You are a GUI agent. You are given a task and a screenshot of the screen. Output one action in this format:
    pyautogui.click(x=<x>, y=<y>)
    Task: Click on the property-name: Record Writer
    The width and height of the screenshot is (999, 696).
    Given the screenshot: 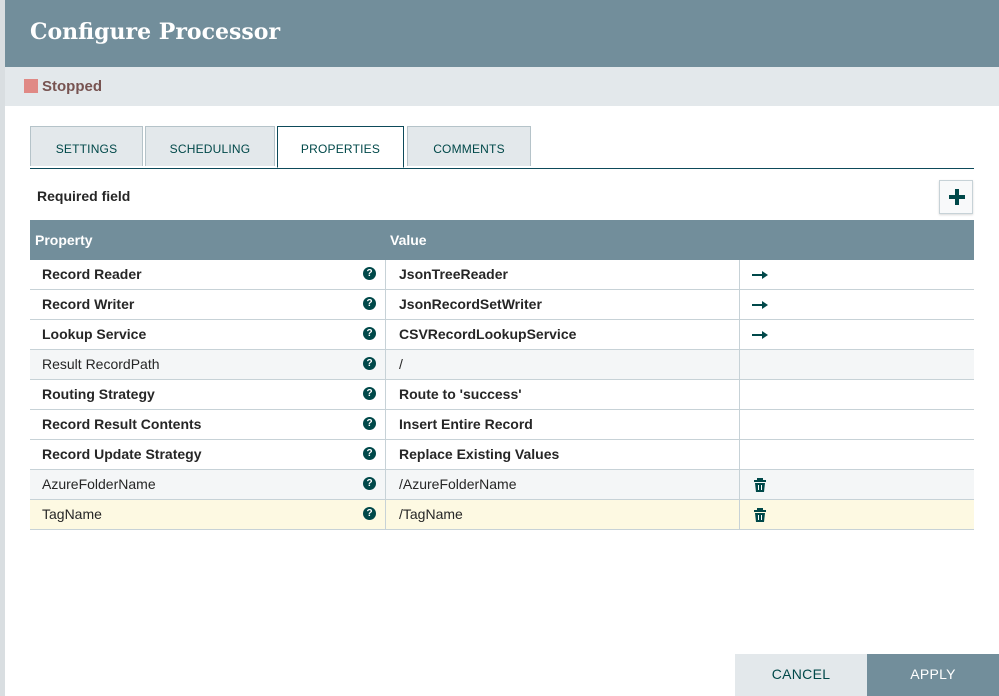 What is the action you would take?
    pyautogui.click(x=88, y=304)
    